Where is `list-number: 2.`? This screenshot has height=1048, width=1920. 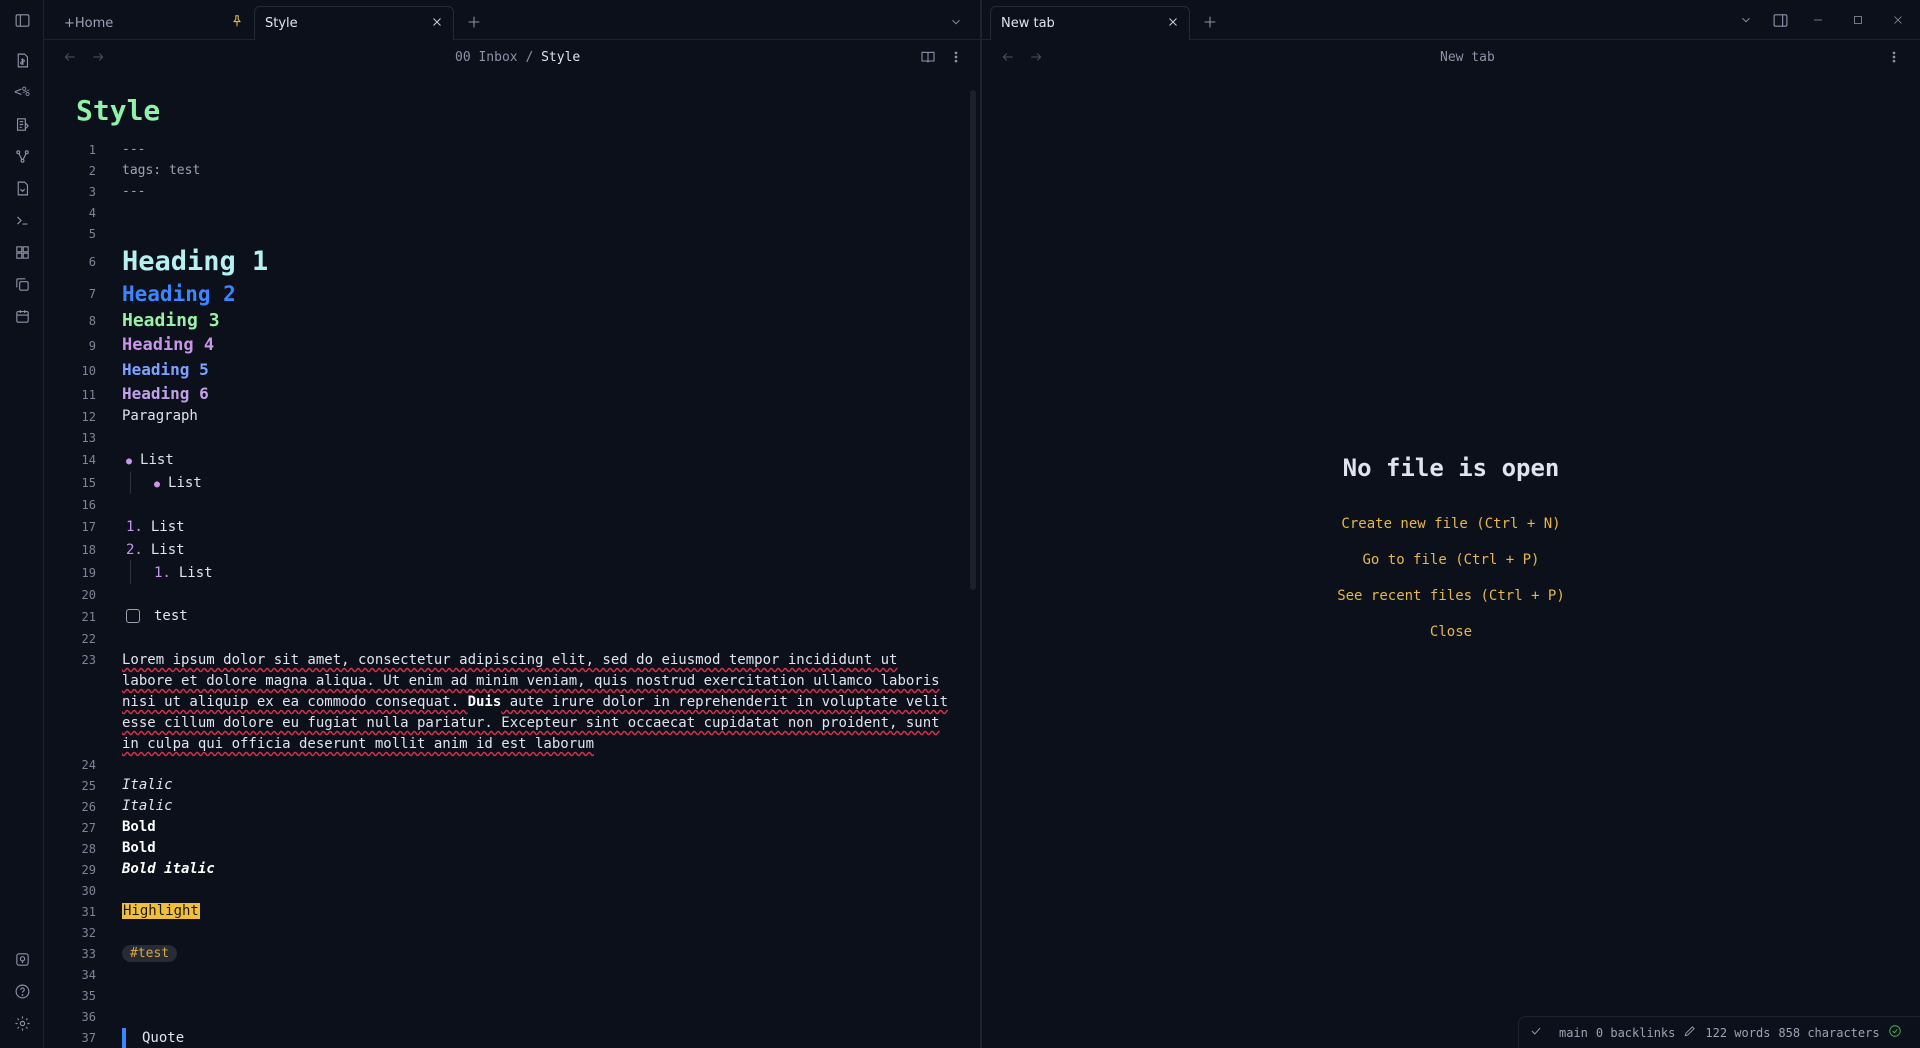
list-number: 2. is located at coordinates (134, 550).